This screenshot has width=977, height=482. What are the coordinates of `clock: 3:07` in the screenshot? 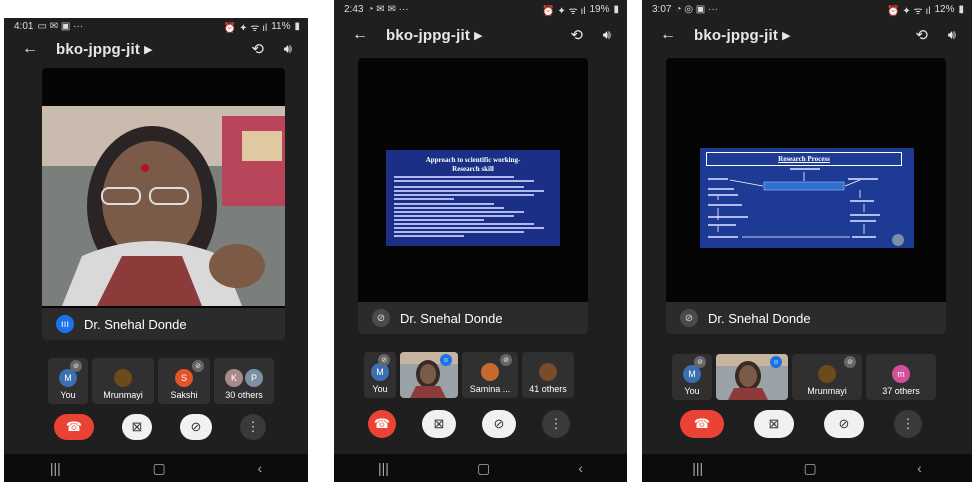 It's located at (662, 9).